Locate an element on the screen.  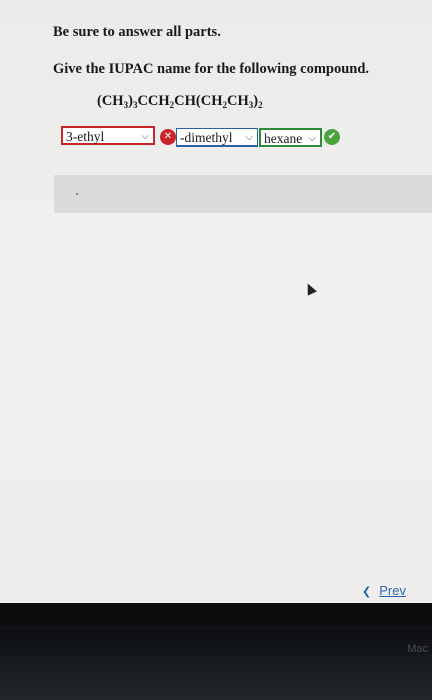
answer-dropdown-1: 3-ethyl ⌵ is located at coordinates (108, 135).